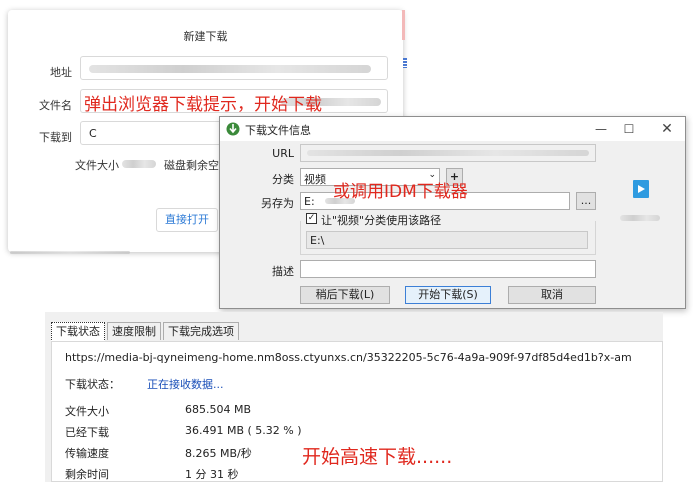  I want to click on filesize-value: 685.504 MB, so click(218, 409).